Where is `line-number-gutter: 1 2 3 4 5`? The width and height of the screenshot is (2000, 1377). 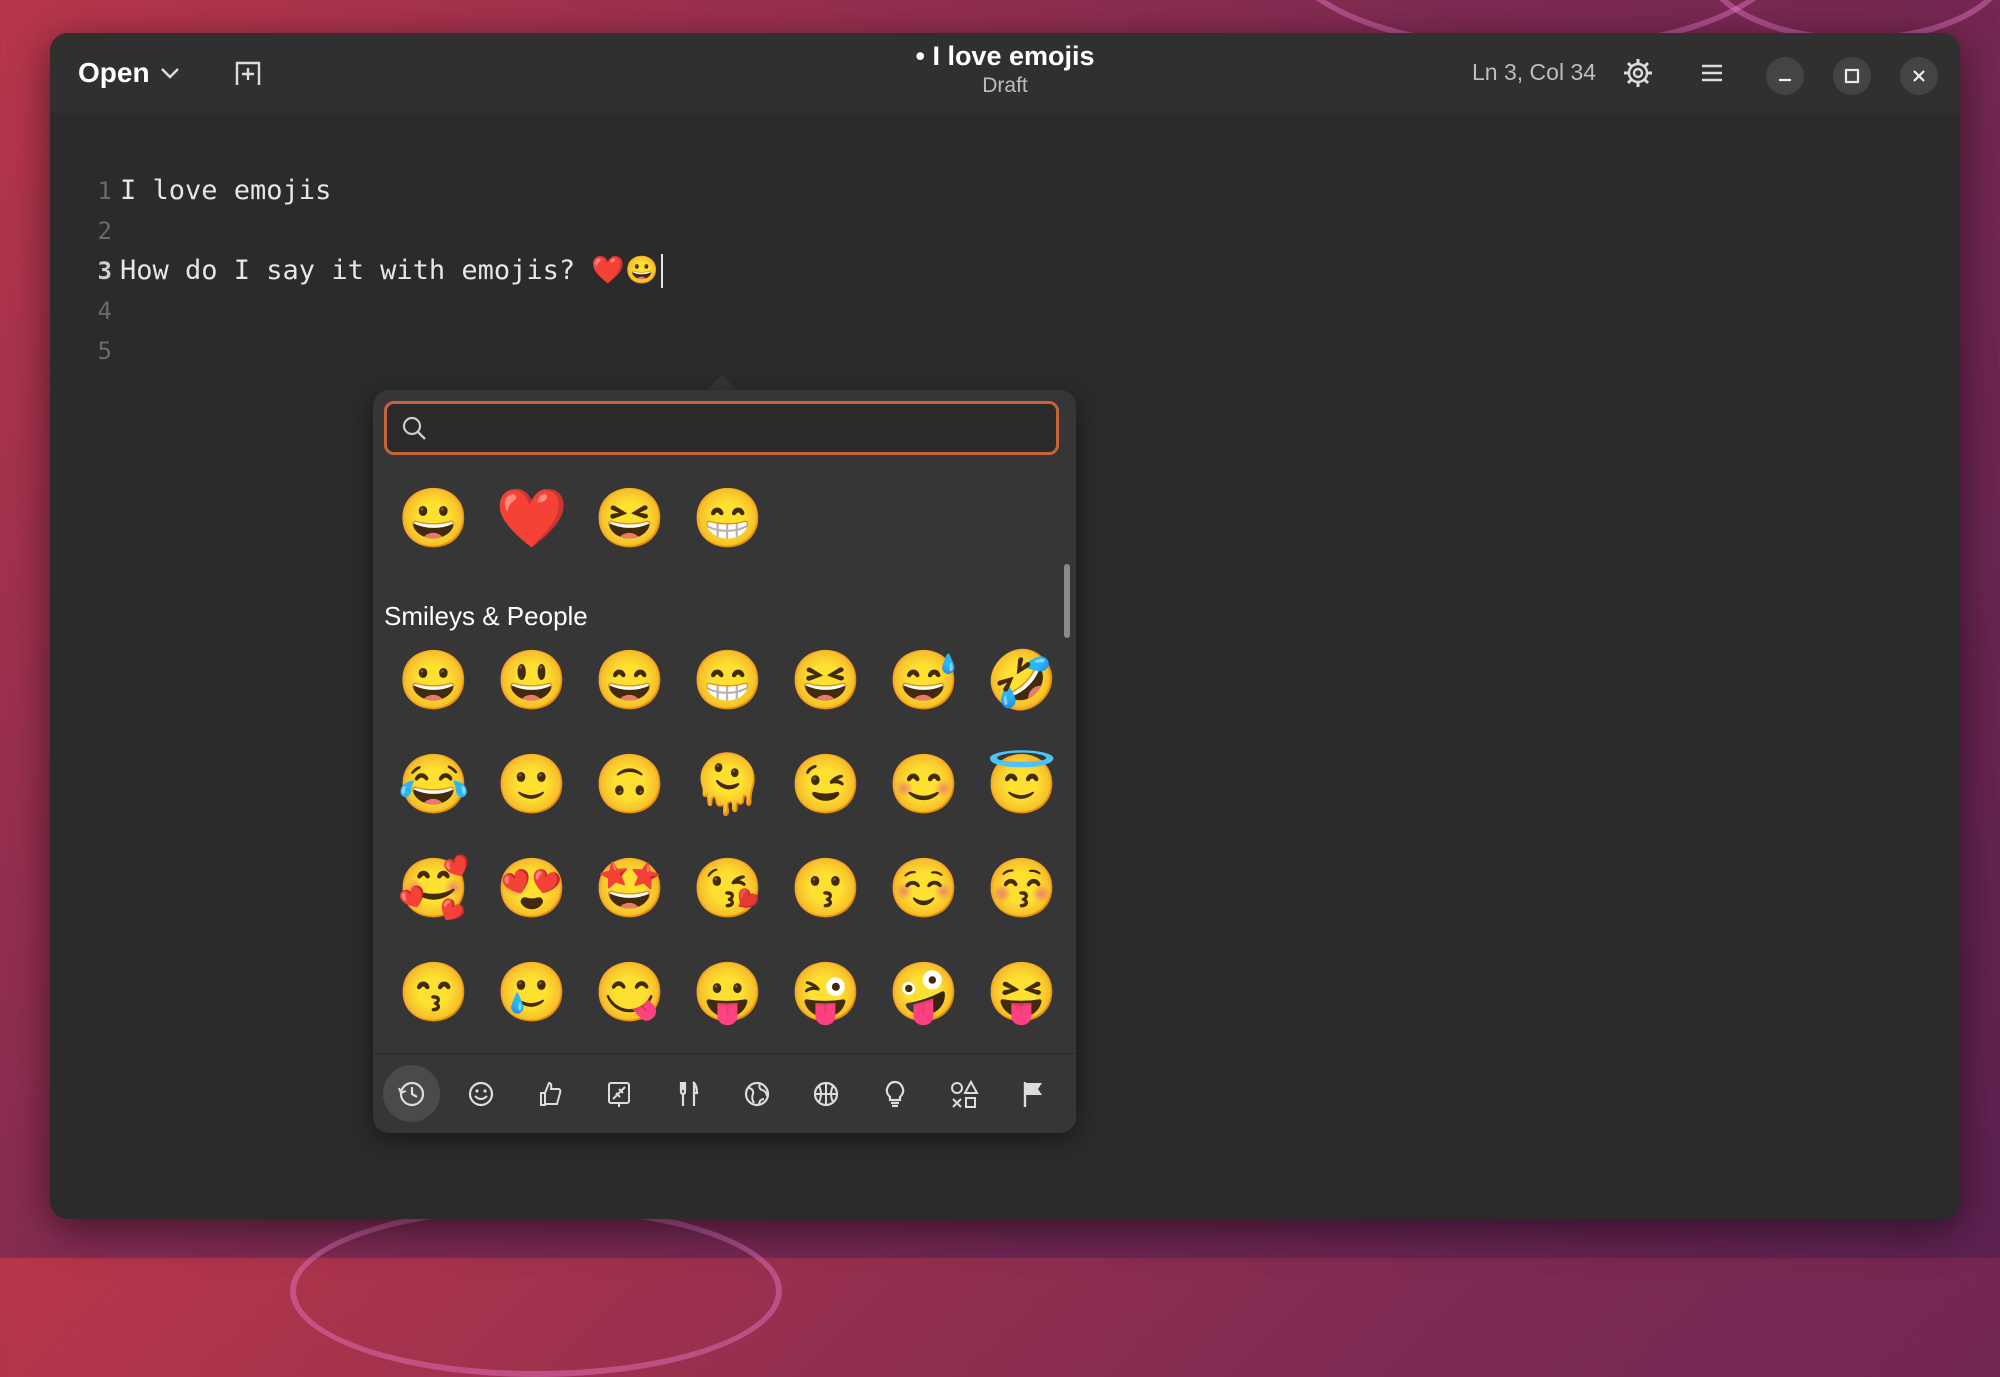
line-number-gutter: 1 2 3 4 5 is located at coordinates (92, 271).